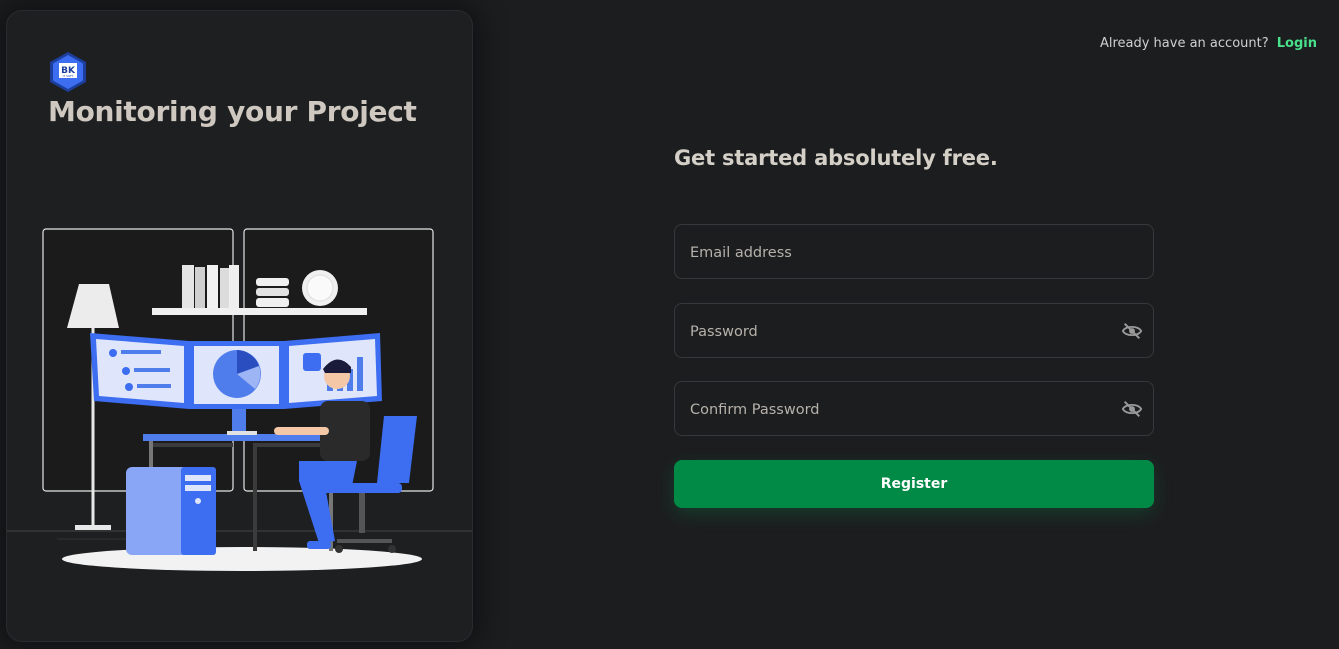  I want to click on register-button: Register, so click(914, 484).